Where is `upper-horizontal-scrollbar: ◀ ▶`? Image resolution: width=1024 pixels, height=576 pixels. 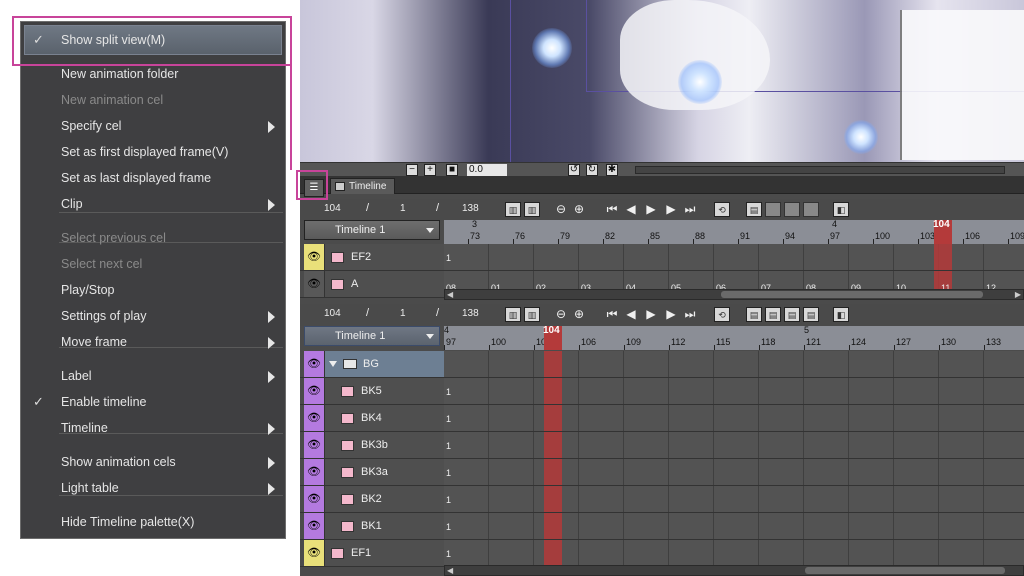
upper-horizontal-scrollbar: ◀ ▶ is located at coordinates (734, 294).